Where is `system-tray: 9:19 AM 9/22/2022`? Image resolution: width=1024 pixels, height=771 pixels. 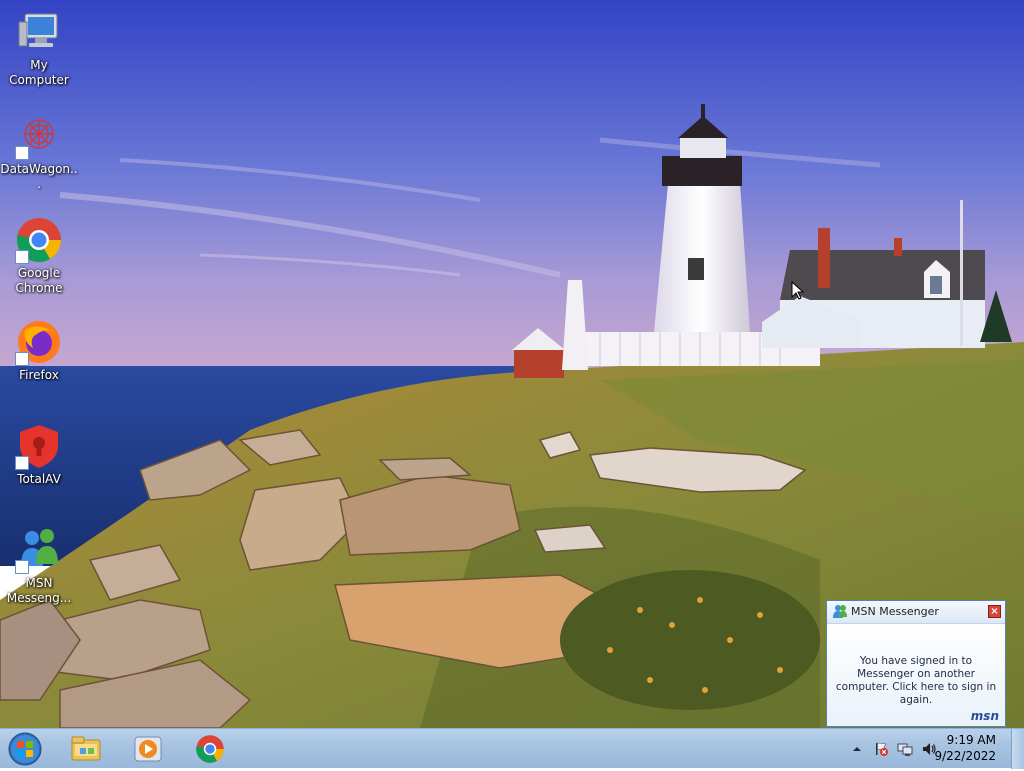 system-tray: 9:19 AM 9/22/2022 is located at coordinates (931, 749).